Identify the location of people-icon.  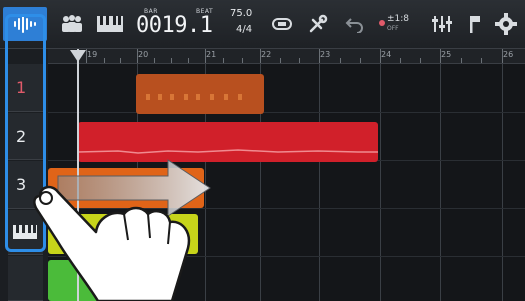
(72, 23).